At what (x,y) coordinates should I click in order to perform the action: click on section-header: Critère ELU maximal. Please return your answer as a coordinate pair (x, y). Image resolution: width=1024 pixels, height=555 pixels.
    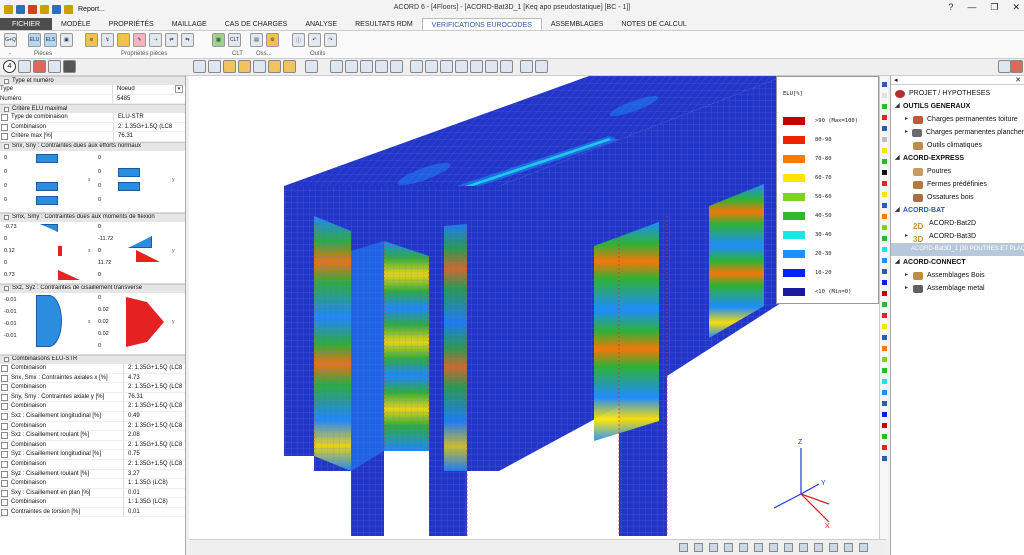
    Looking at the image, I should click on (92, 109).